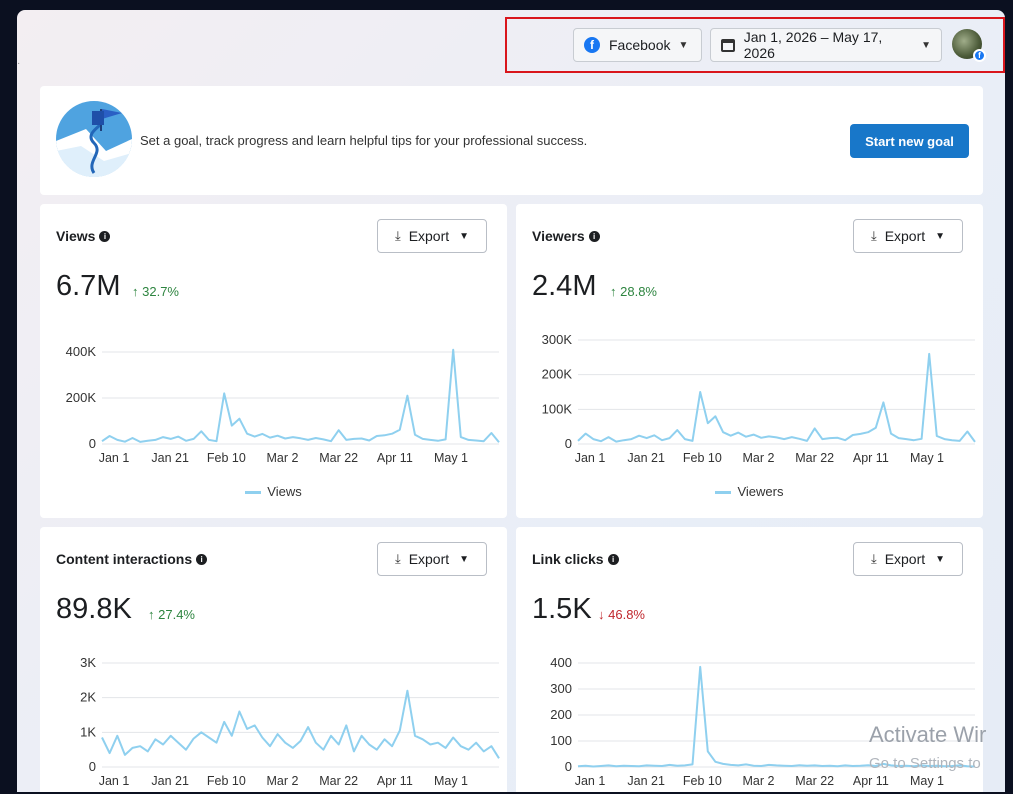  What do you see at coordinates (909, 141) in the screenshot?
I see `start-new-goal-button: Start new goal` at bounding box center [909, 141].